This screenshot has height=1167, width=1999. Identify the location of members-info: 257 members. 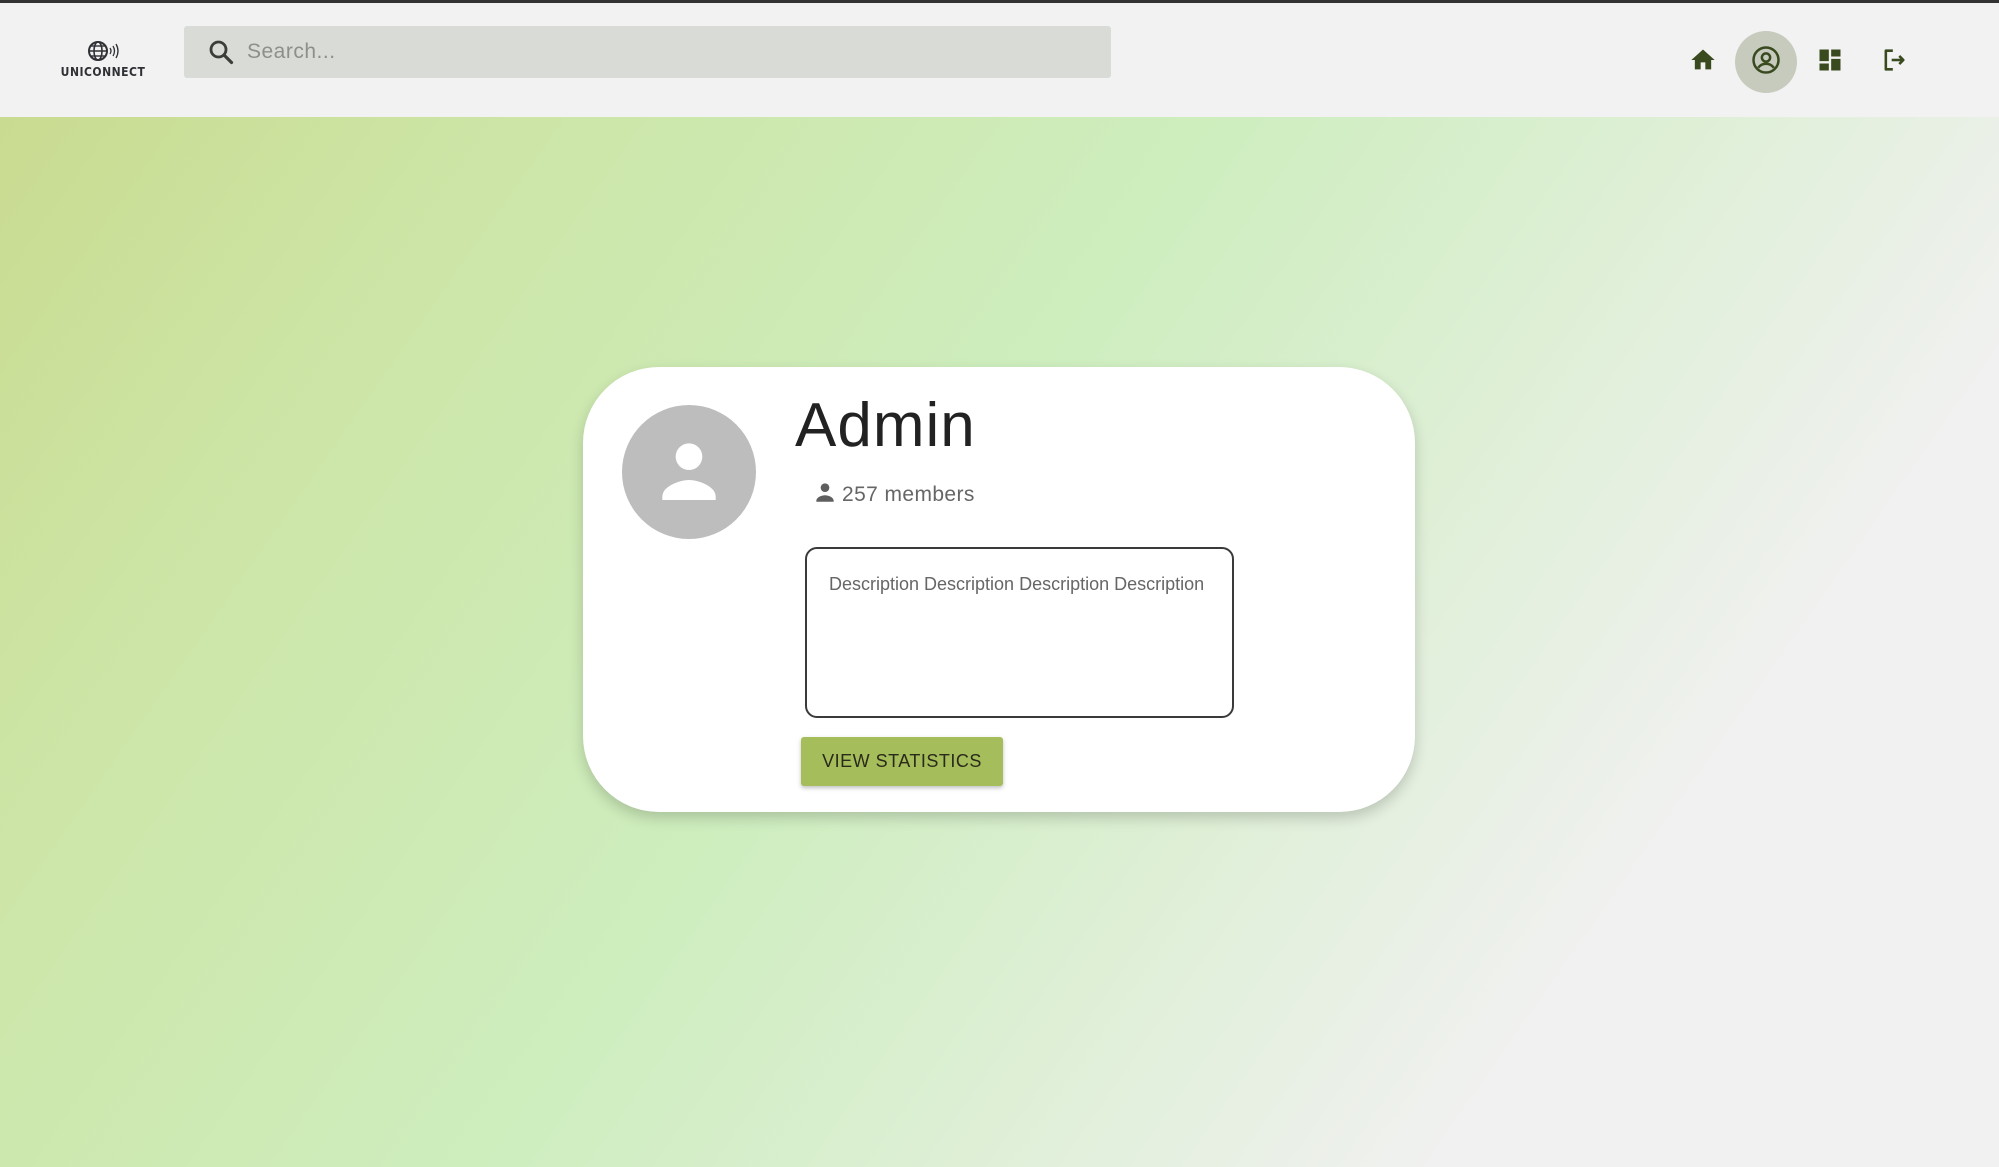
(893, 494).